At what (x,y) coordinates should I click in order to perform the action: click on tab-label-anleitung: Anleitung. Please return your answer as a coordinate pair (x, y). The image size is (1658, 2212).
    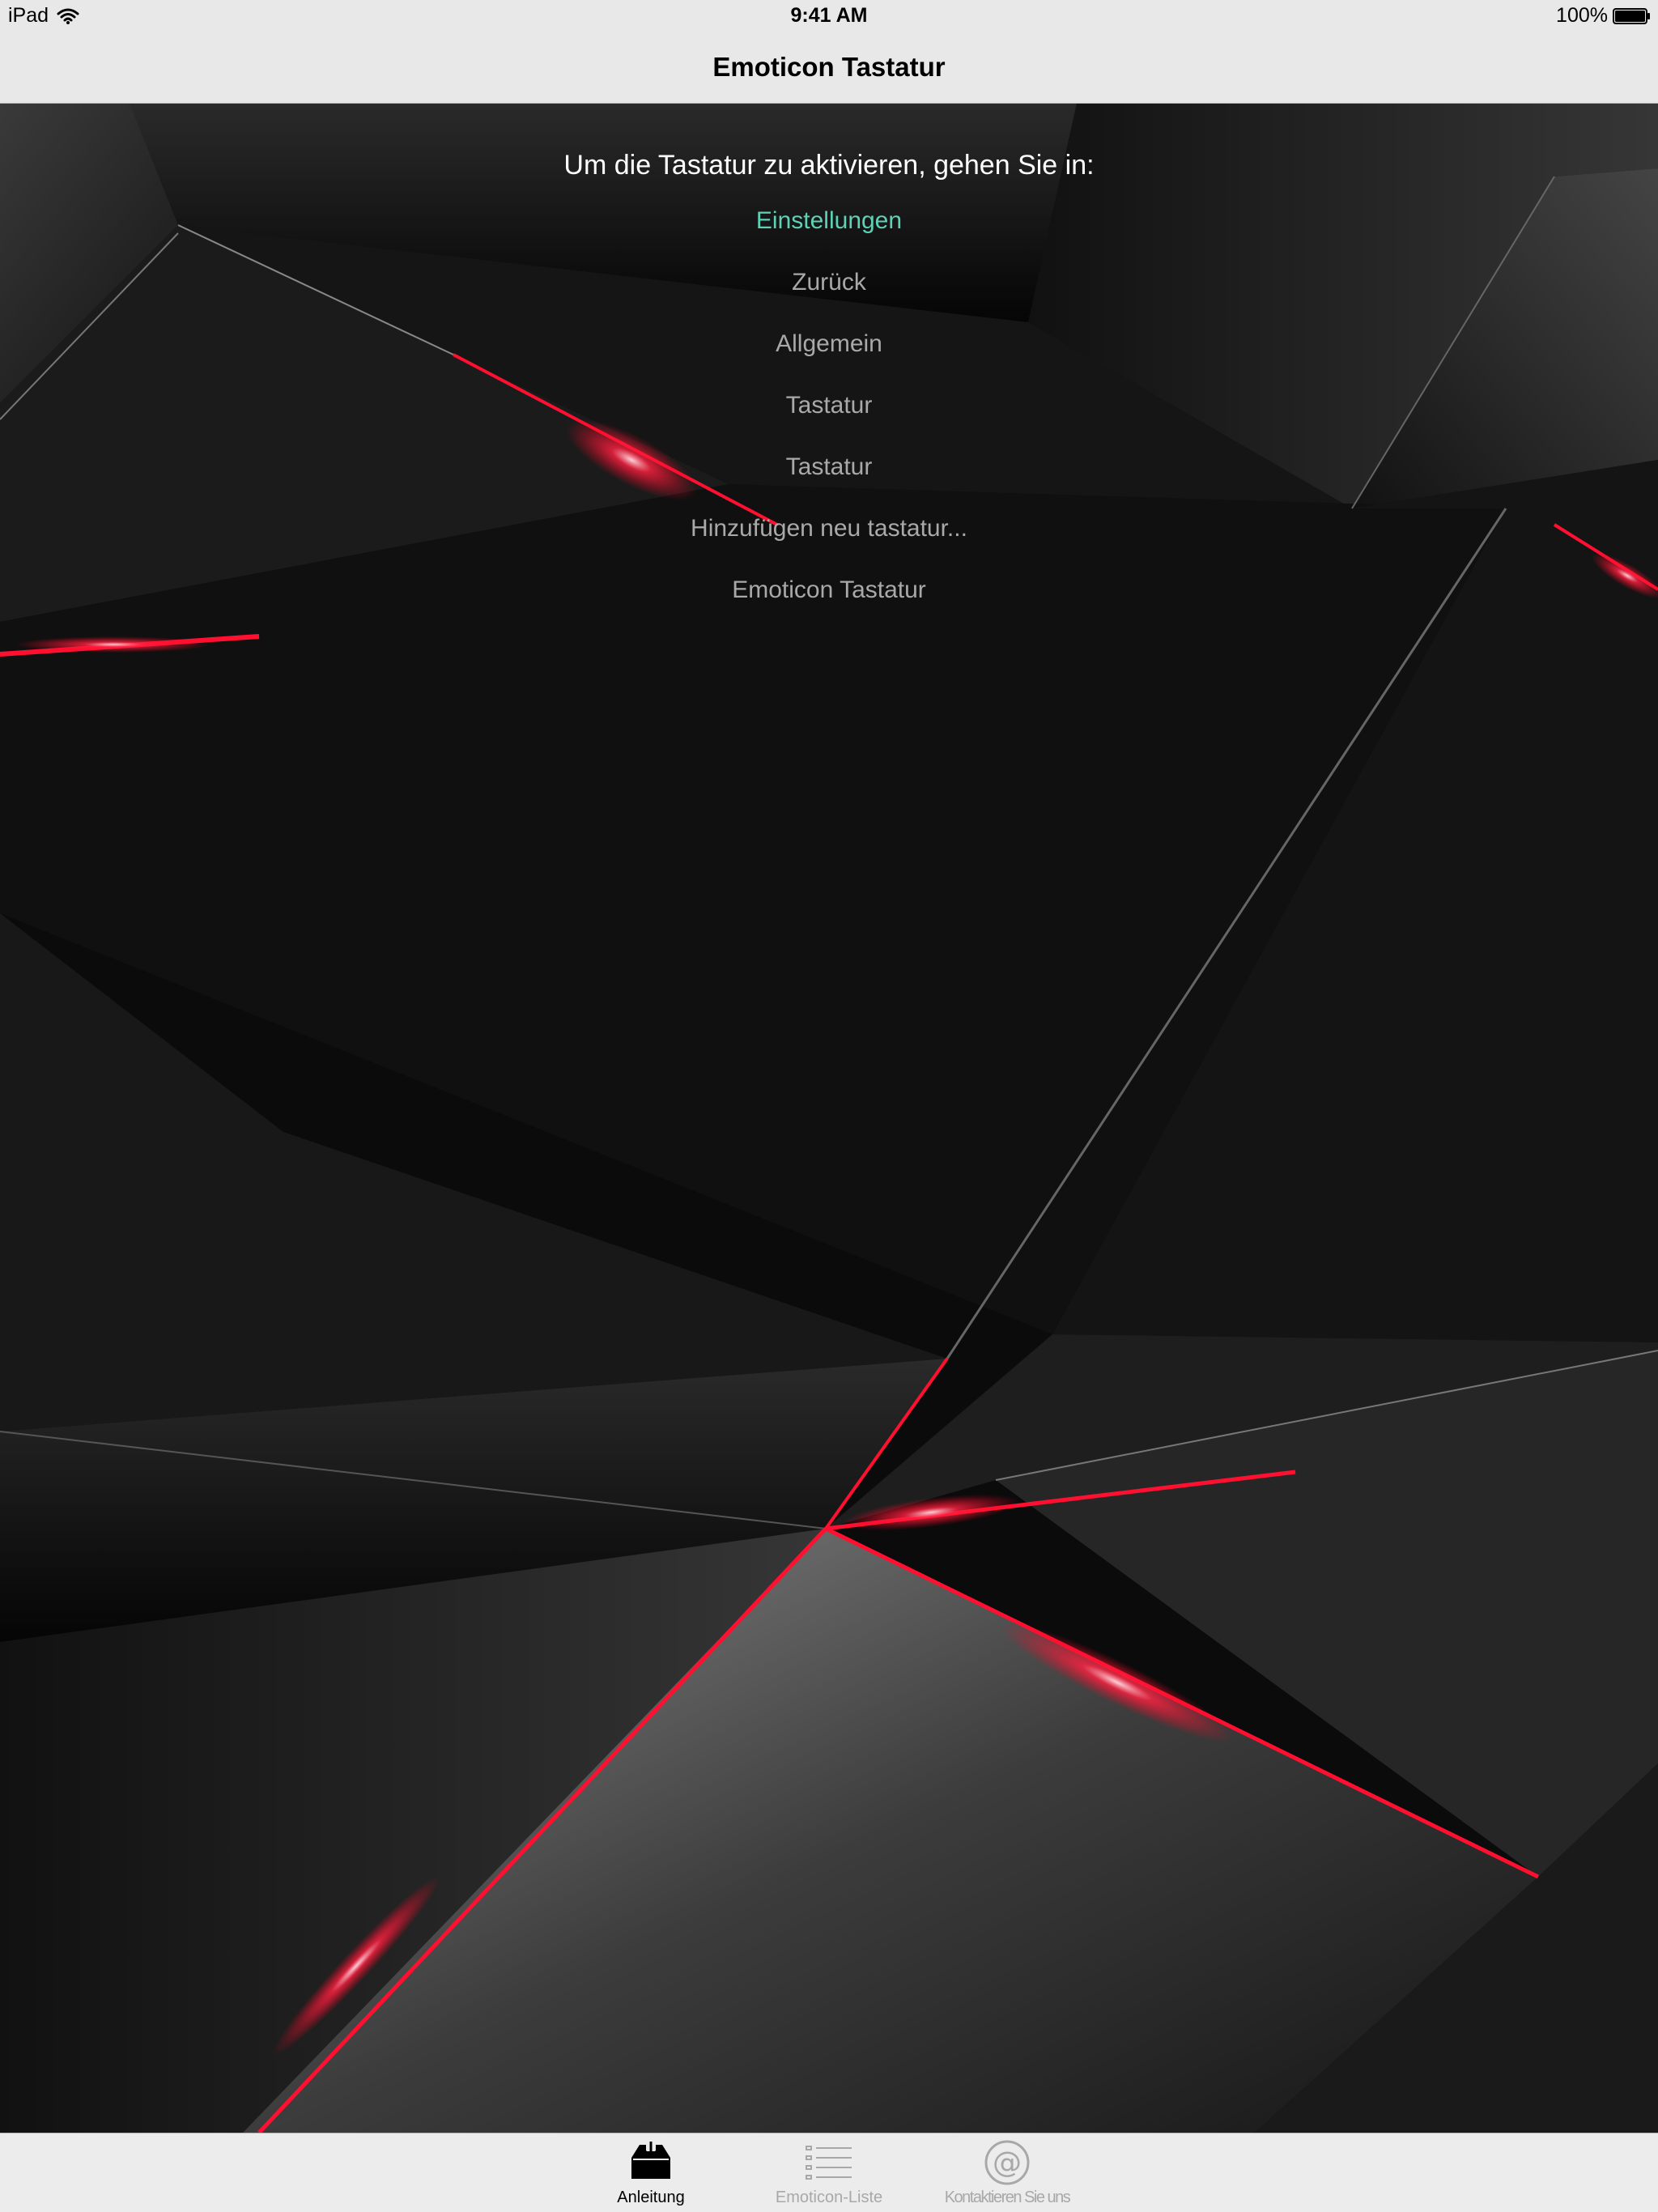
    Looking at the image, I should click on (651, 2198).